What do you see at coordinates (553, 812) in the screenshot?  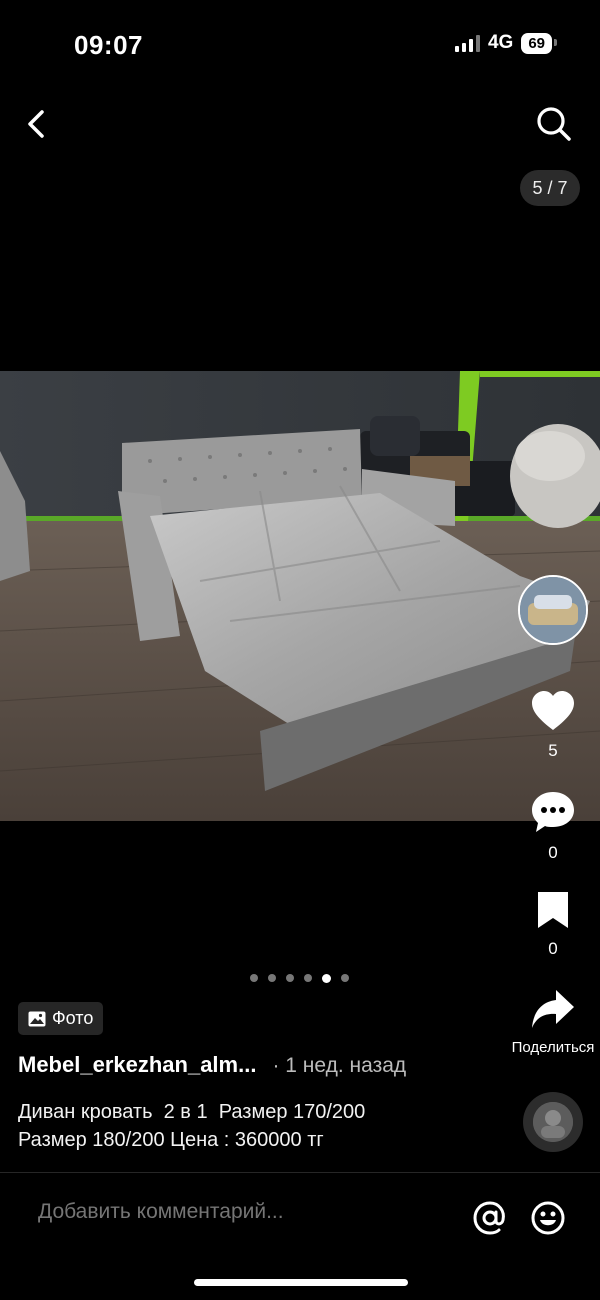 I see `comment-bubble-icon` at bounding box center [553, 812].